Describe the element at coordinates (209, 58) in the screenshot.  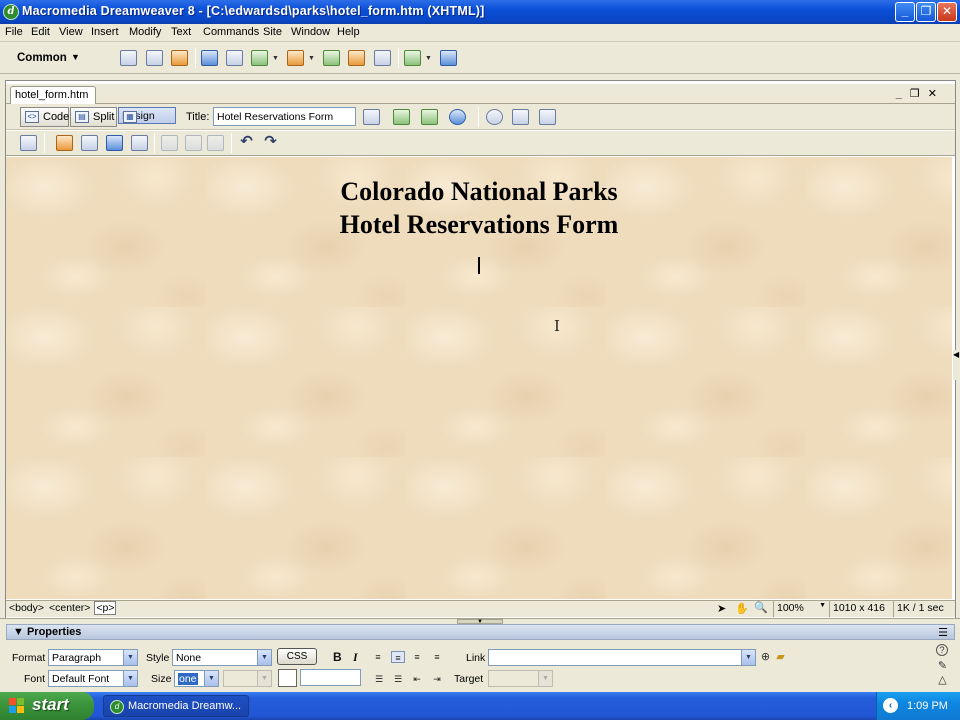
I see `table-icon` at that location.